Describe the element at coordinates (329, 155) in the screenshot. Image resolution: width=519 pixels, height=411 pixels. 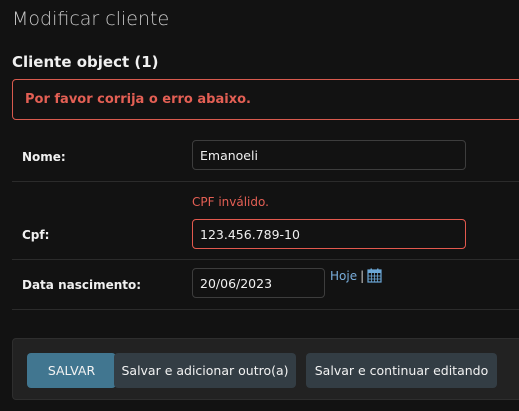
I see `nome-input: Emanoeli` at that location.